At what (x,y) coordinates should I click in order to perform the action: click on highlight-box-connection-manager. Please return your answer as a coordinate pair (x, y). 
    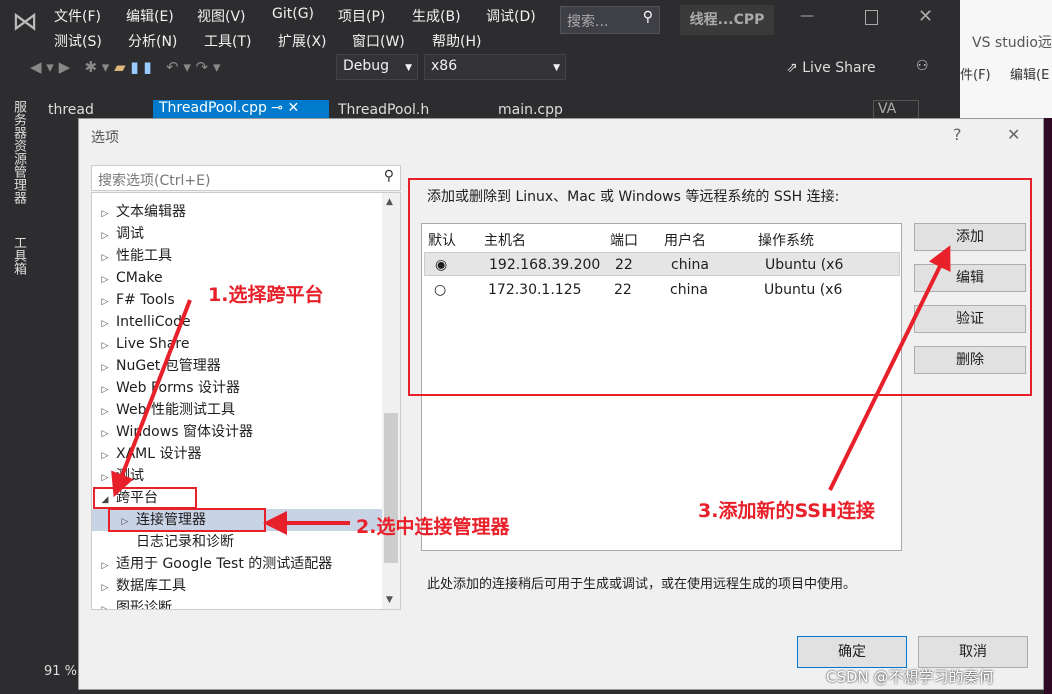
    Looking at the image, I should click on (187, 520).